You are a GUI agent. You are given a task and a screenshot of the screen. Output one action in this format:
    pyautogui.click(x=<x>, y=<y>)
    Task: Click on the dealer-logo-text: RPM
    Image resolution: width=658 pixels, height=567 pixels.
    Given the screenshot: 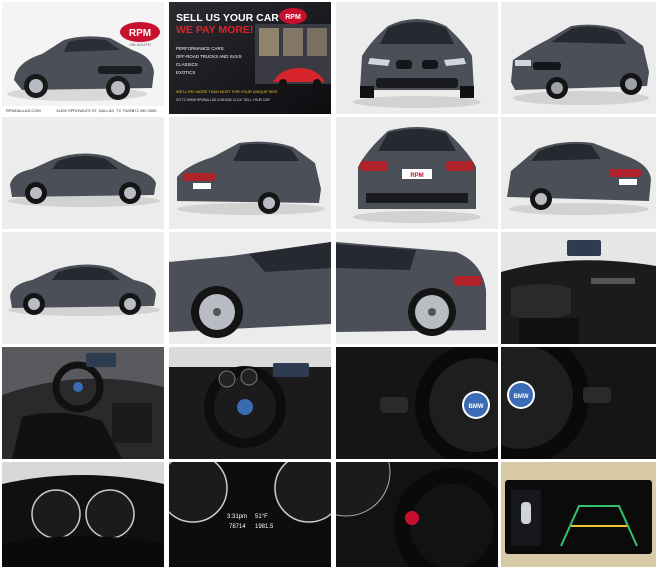 What is the action you would take?
    pyautogui.click(x=140, y=33)
    